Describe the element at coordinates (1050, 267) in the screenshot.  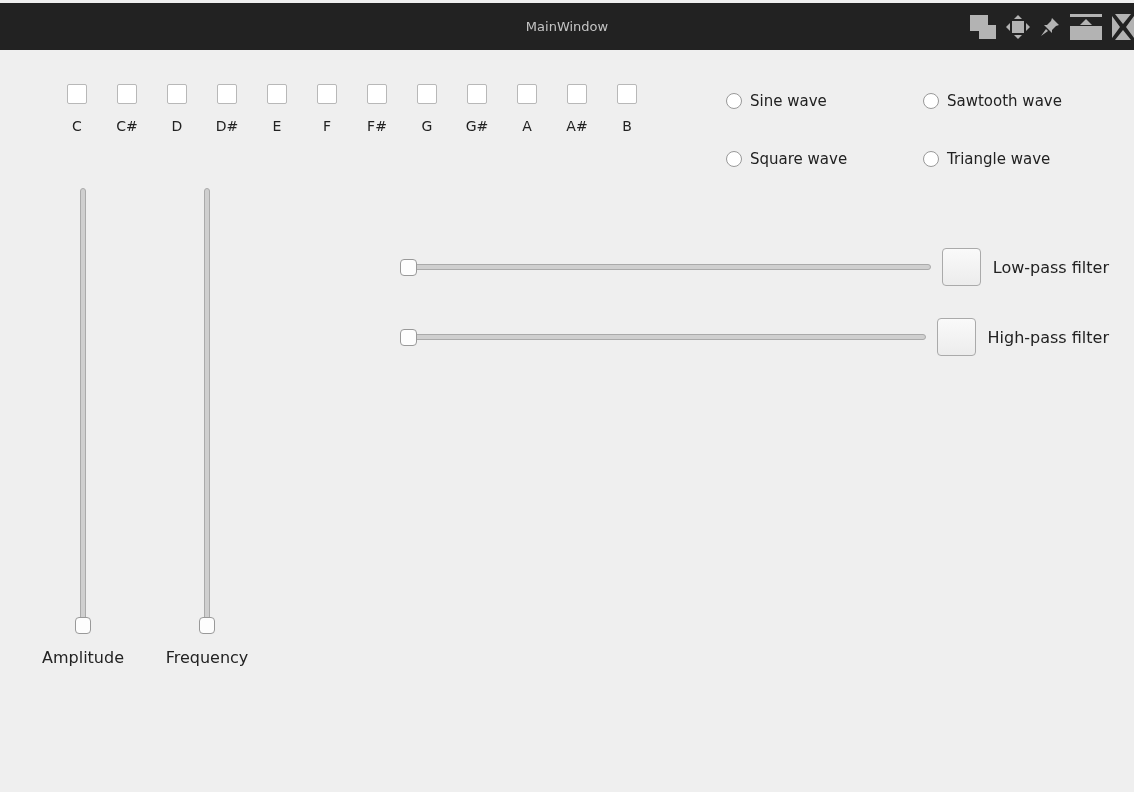
I see `filter-label: Low-pass filter` at that location.